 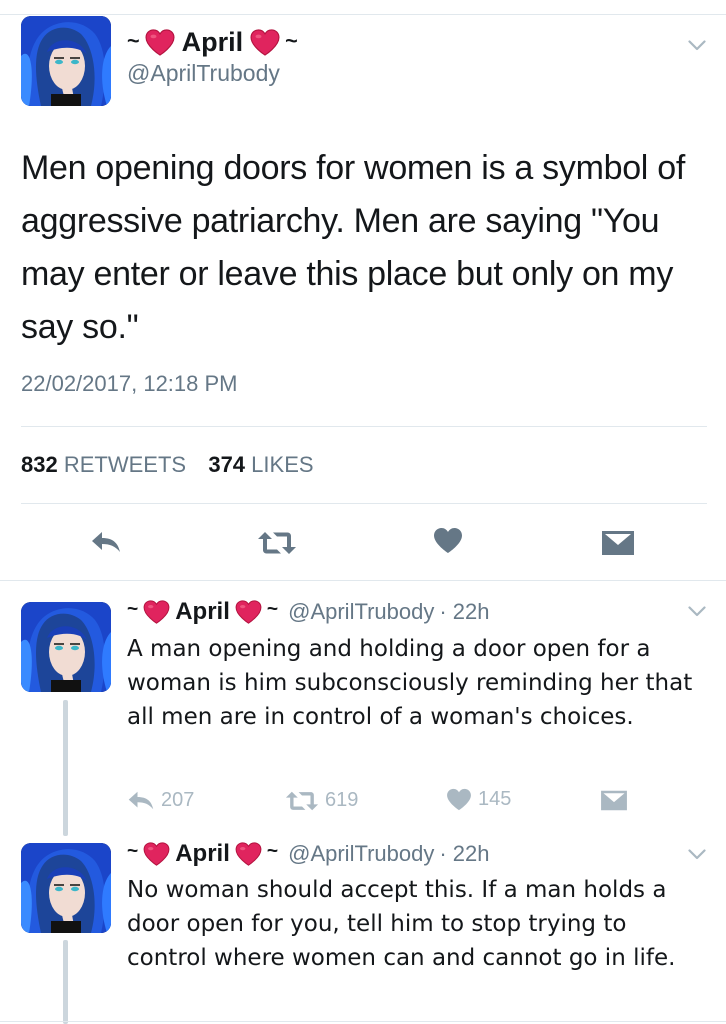 I want to click on reply-button, so click(x=106, y=542).